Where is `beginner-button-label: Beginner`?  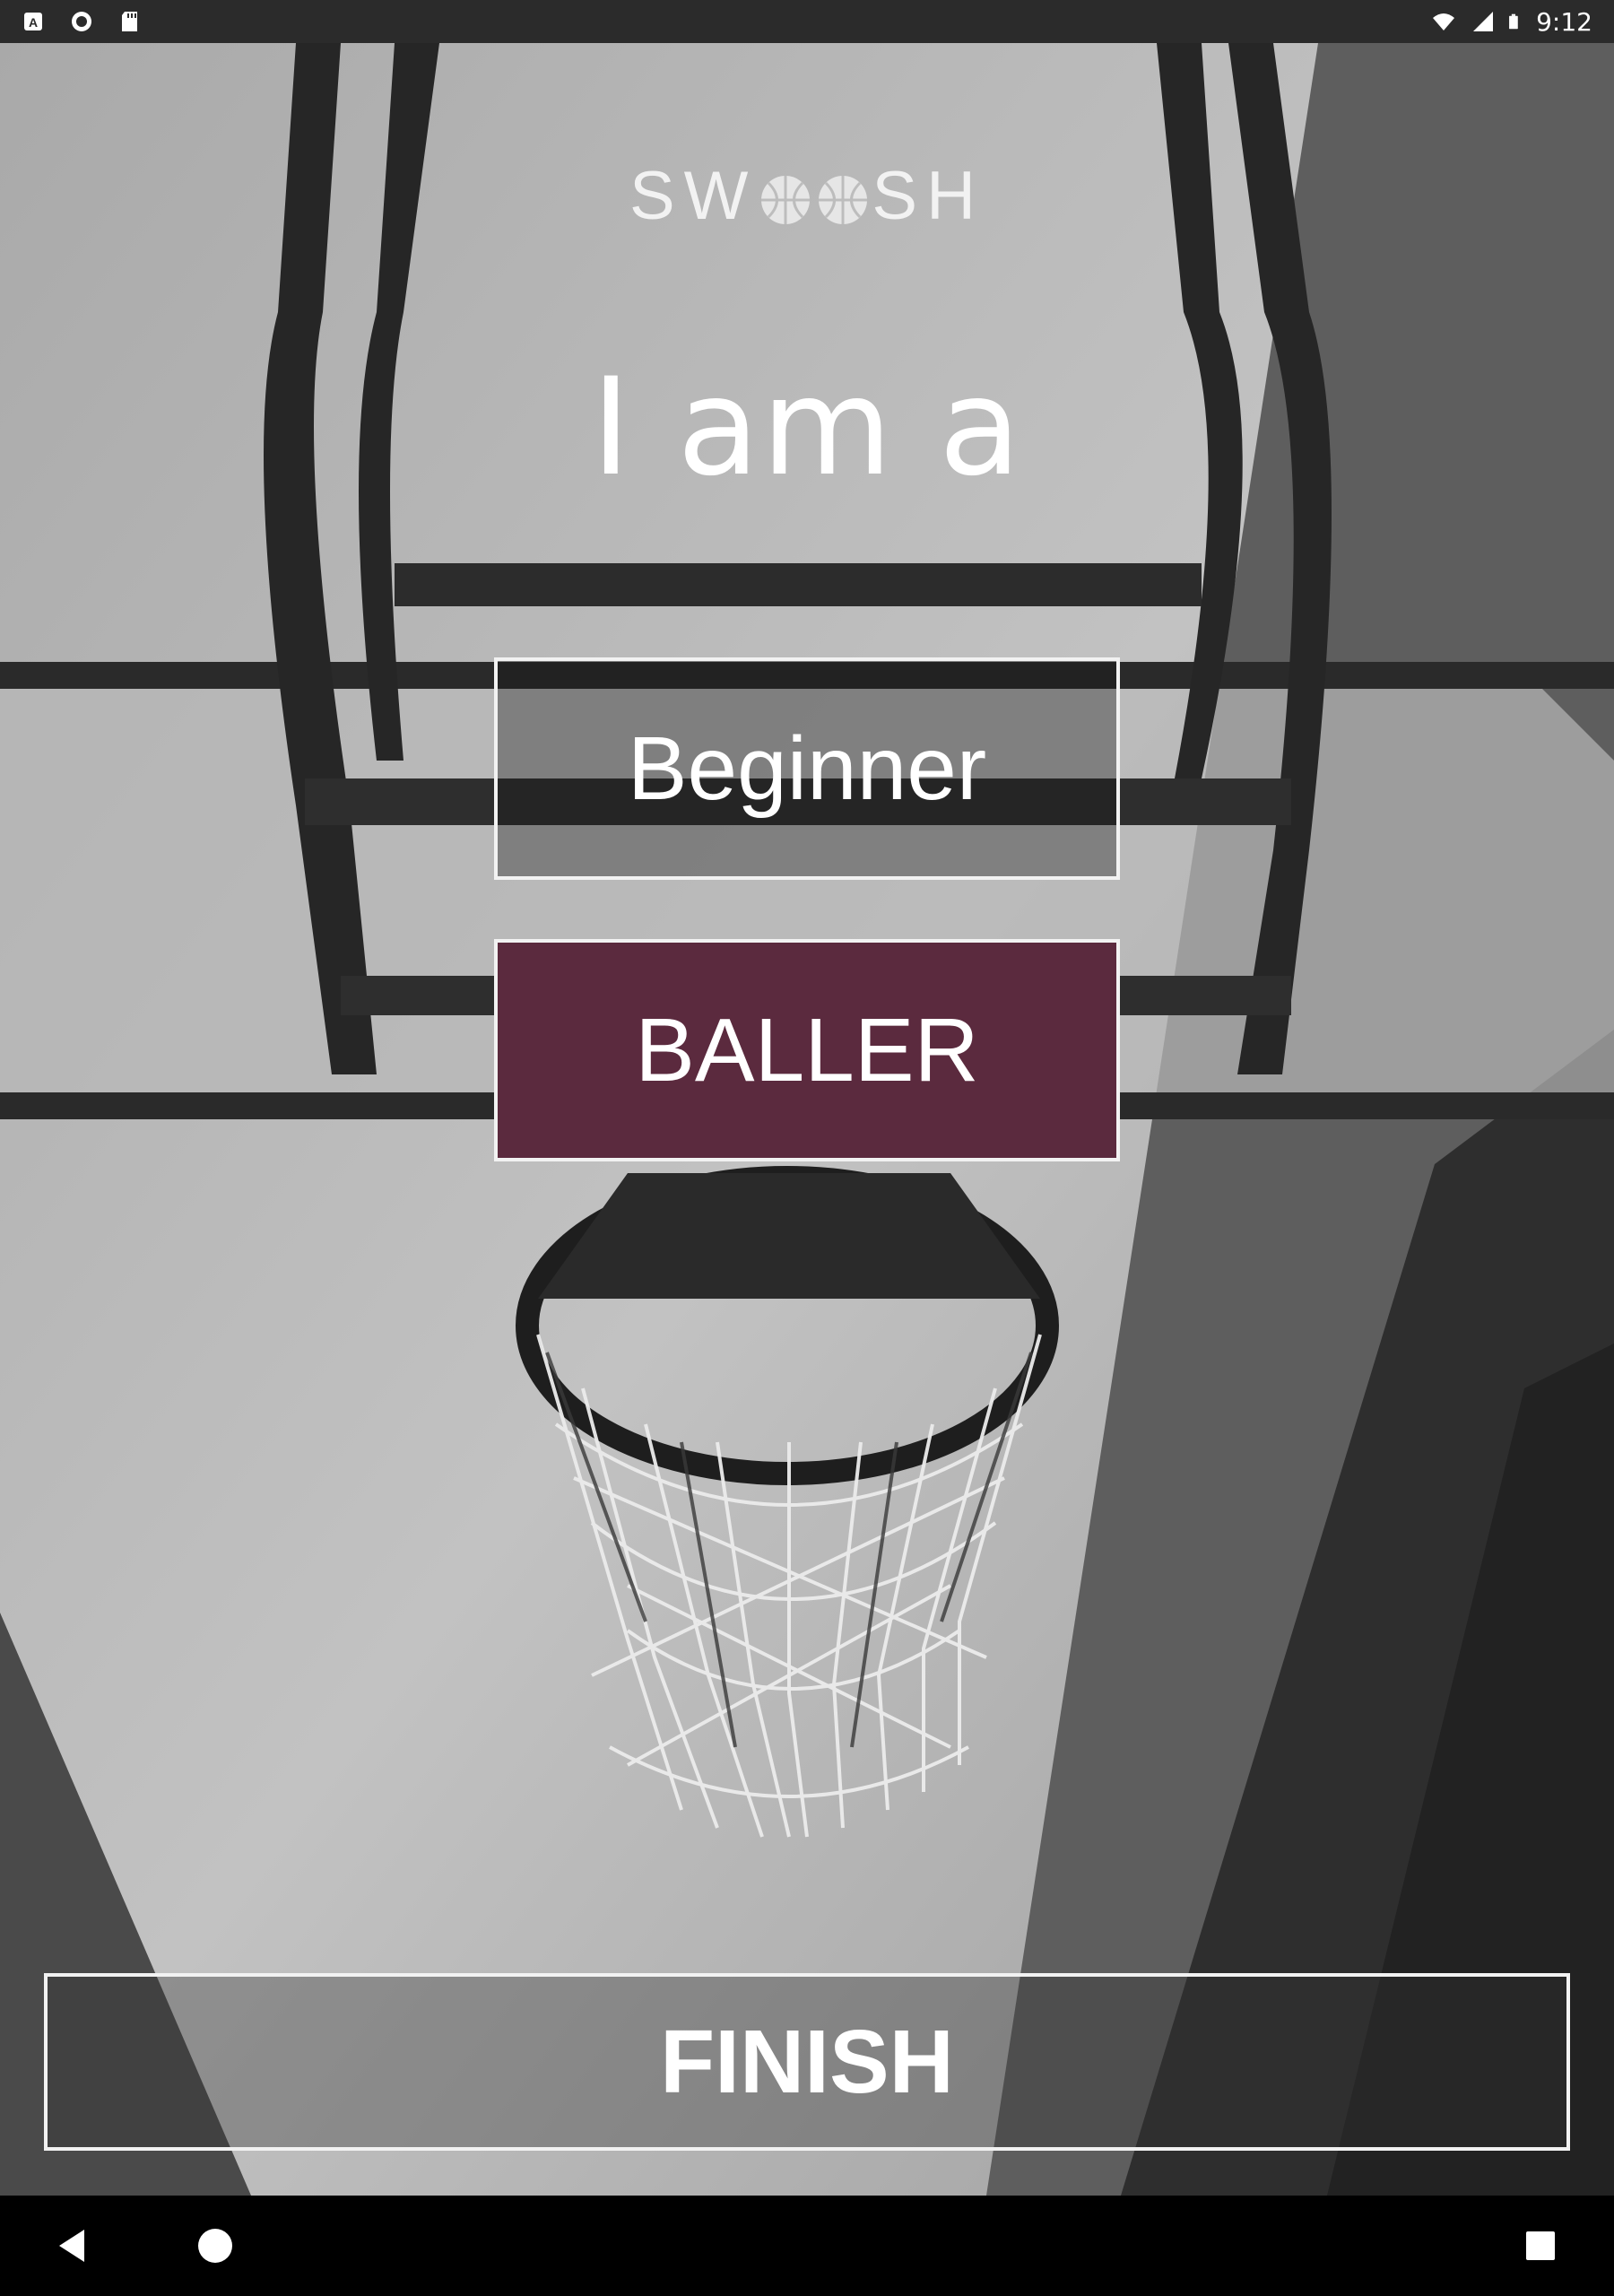 beginner-button-label: Beginner is located at coordinates (807, 768).